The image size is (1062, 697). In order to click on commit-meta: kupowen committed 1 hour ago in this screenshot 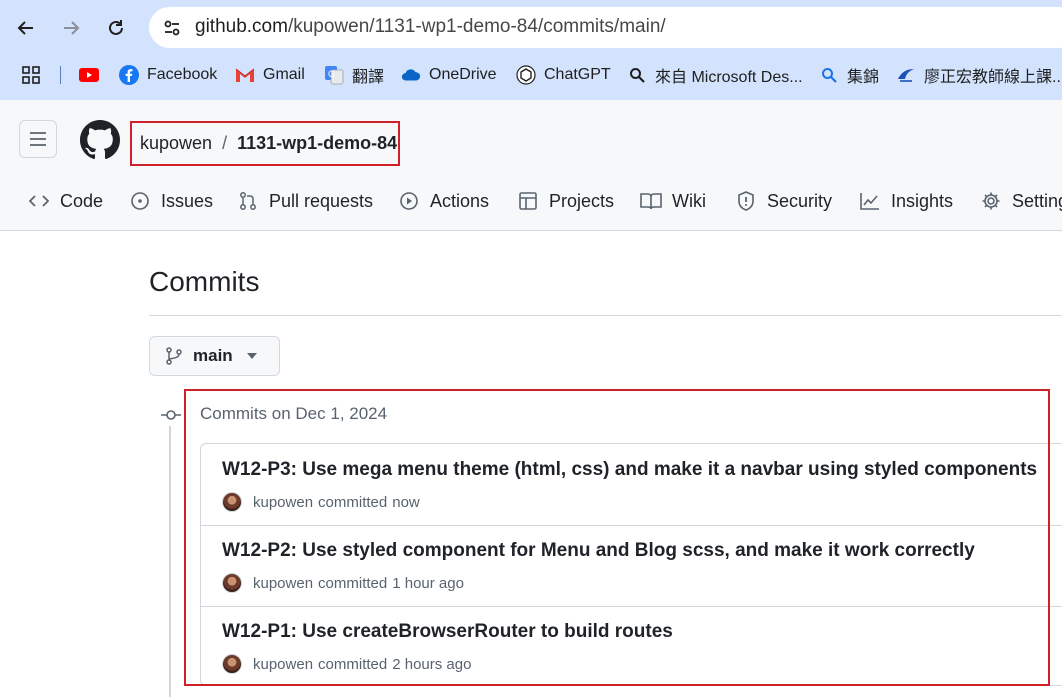, I will do `click(343, 583)`.